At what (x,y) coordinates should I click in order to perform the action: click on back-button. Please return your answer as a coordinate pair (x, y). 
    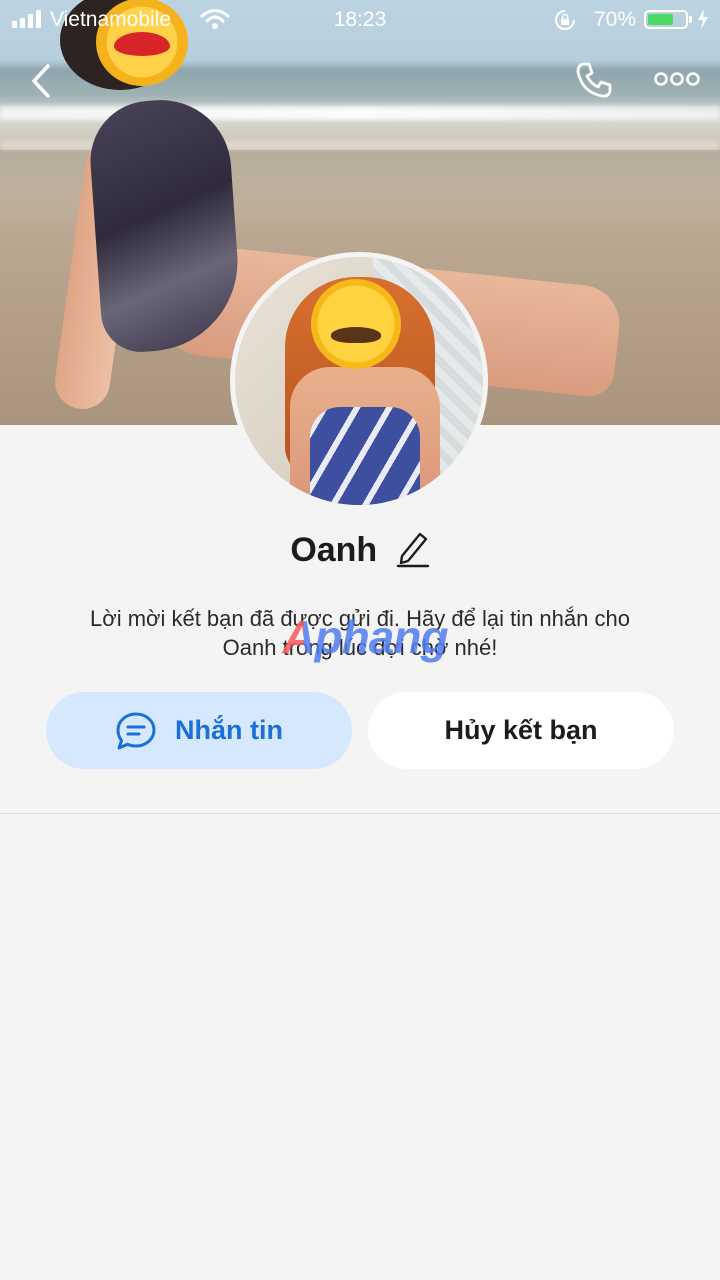
    Looking at the image, I should click on (41, 82).